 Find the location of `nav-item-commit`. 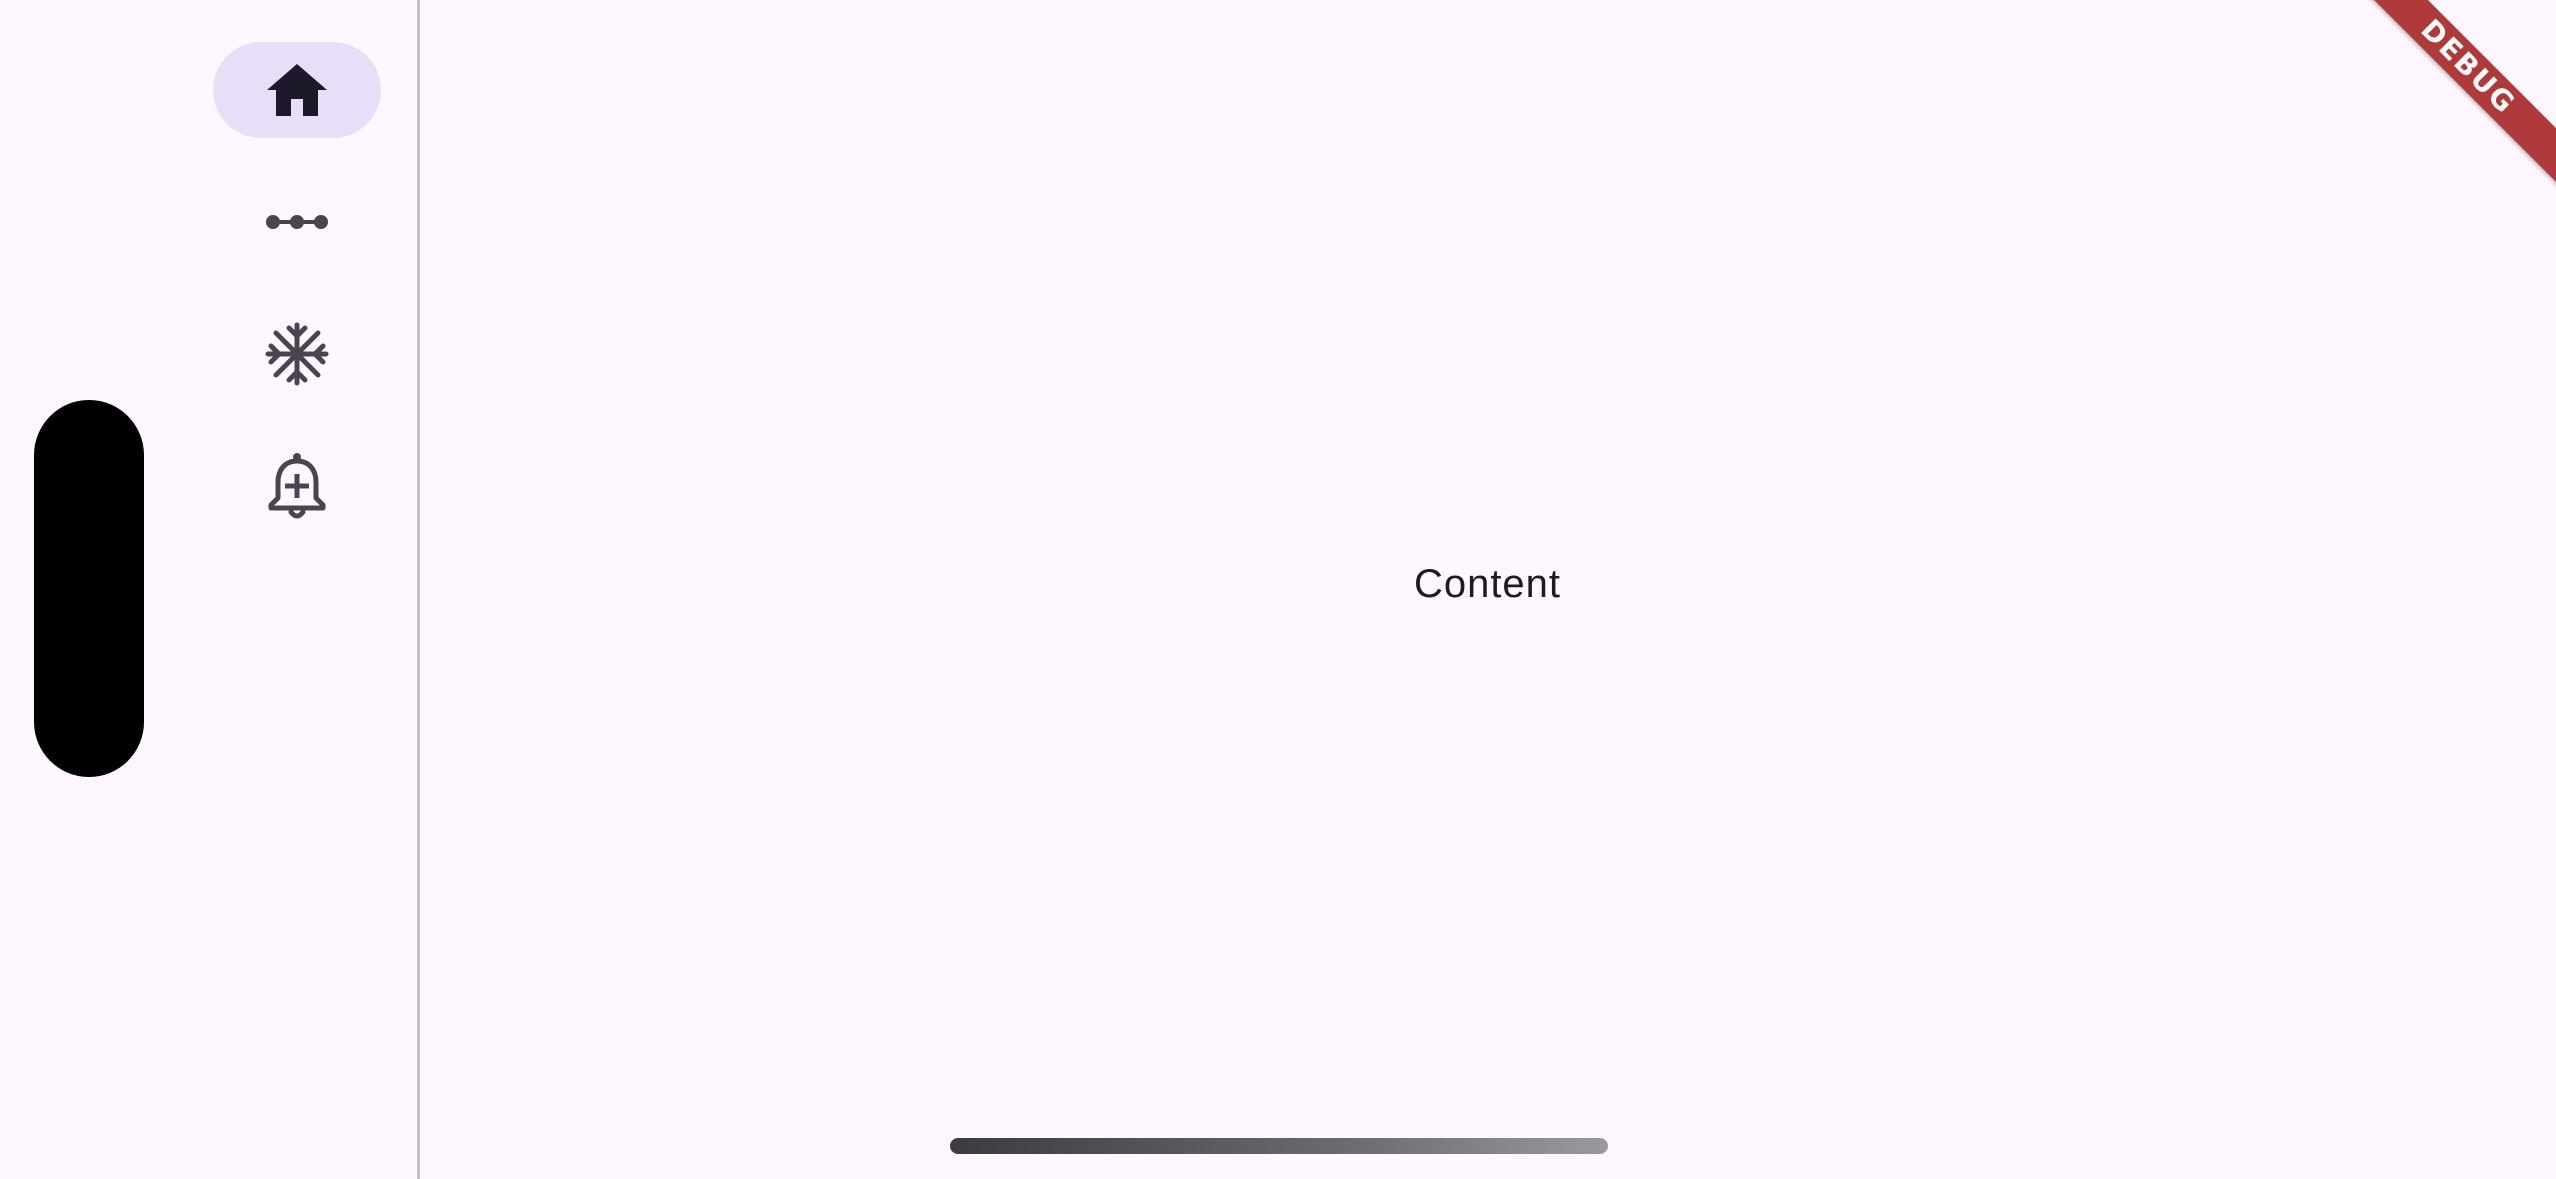

nav-item-commit is located at coordinates (297, 222).